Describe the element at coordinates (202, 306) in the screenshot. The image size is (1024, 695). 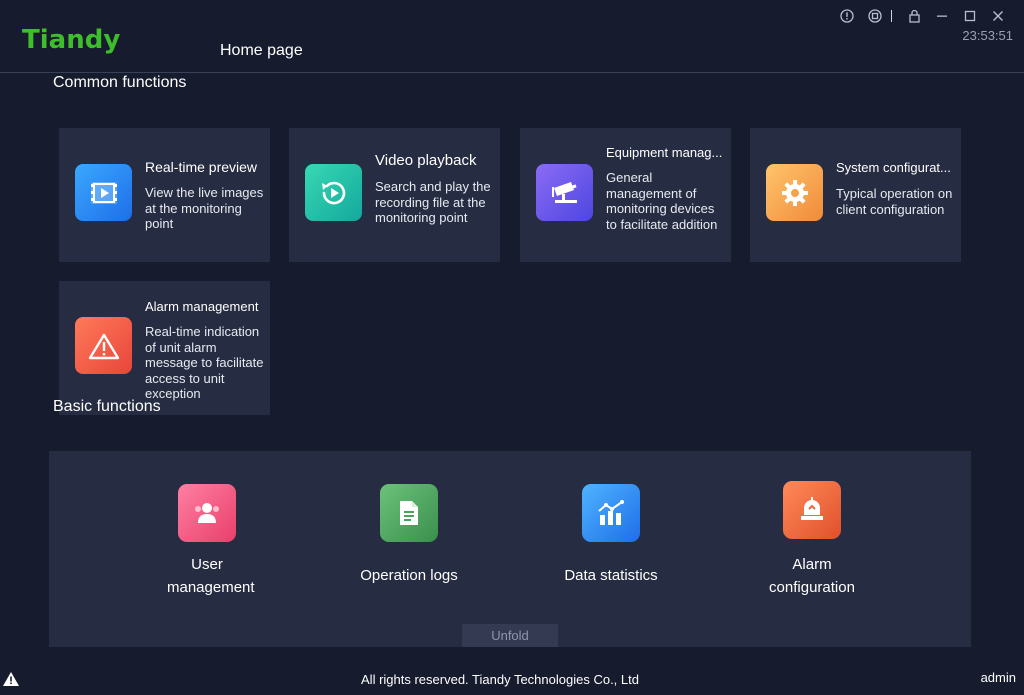
I see `card-title: Alarm management` at that location.